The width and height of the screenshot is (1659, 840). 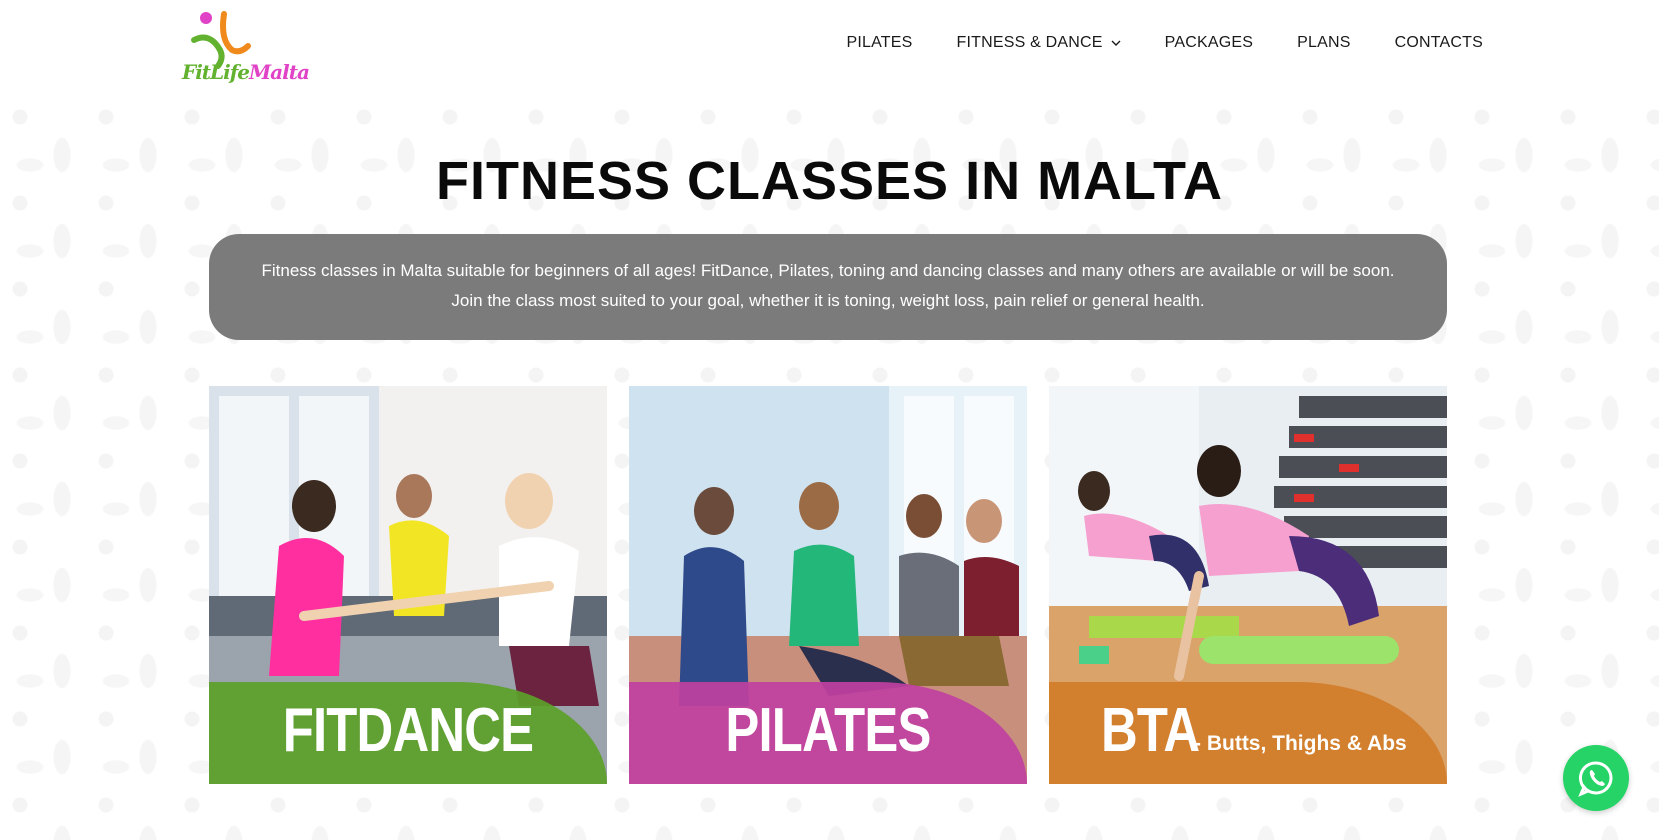 What do you see at coordinates (408, 730) in the screenshot?
I see `fitdance-label: FITDANCE` at bounding box center [408, 730].